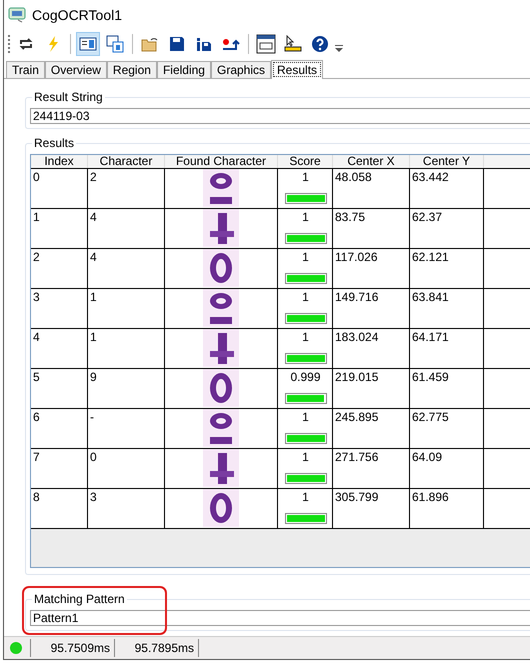  What do you see at coordinates (297, 69) in the screenshot?
I see `tab: Results` at bounding box center [297, 69].